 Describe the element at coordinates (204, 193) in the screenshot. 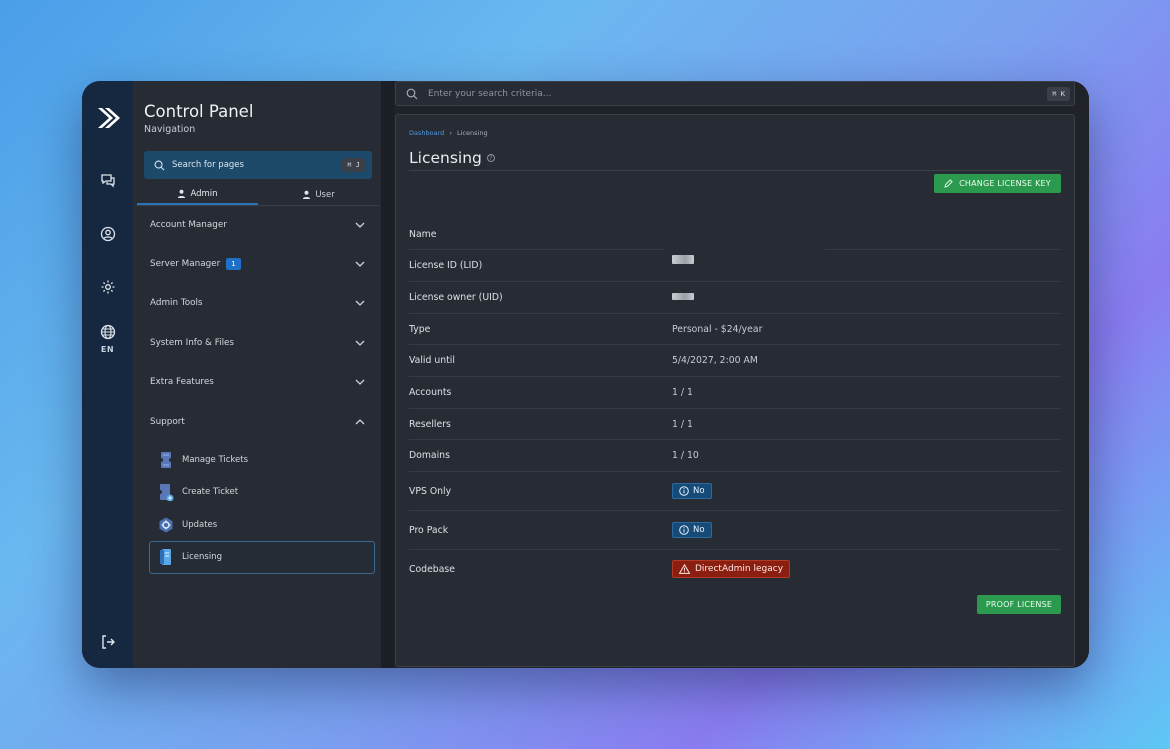

I see `tab-admin-label: Admin` at that location.